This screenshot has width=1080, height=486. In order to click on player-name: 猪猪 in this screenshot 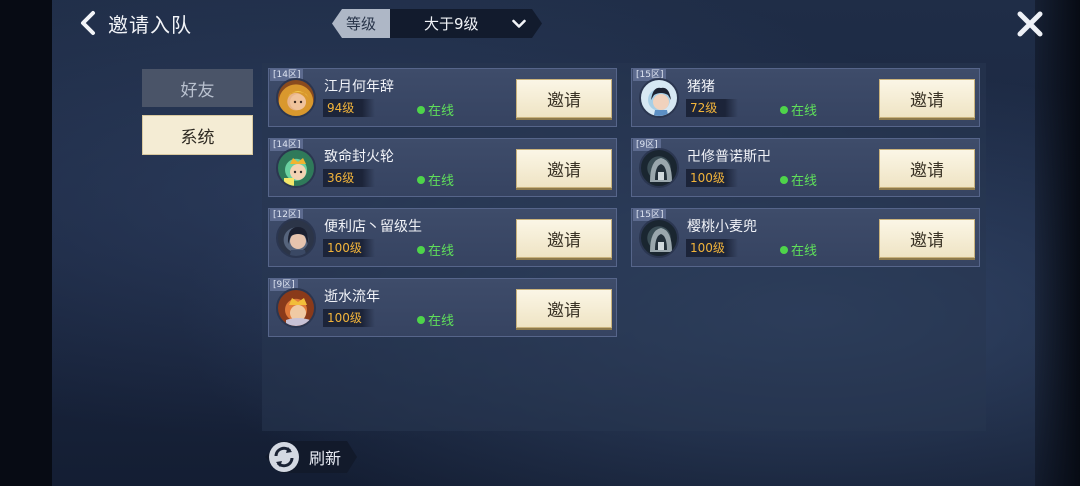, I will do `click(701, 87)`.